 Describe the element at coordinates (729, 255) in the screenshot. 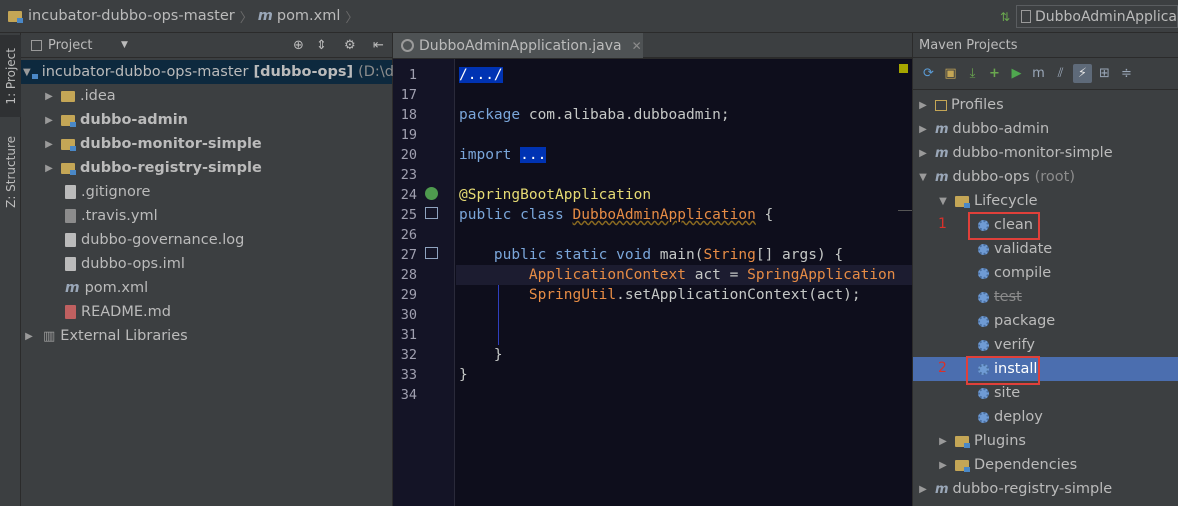

I see `type-name: String` at that location.